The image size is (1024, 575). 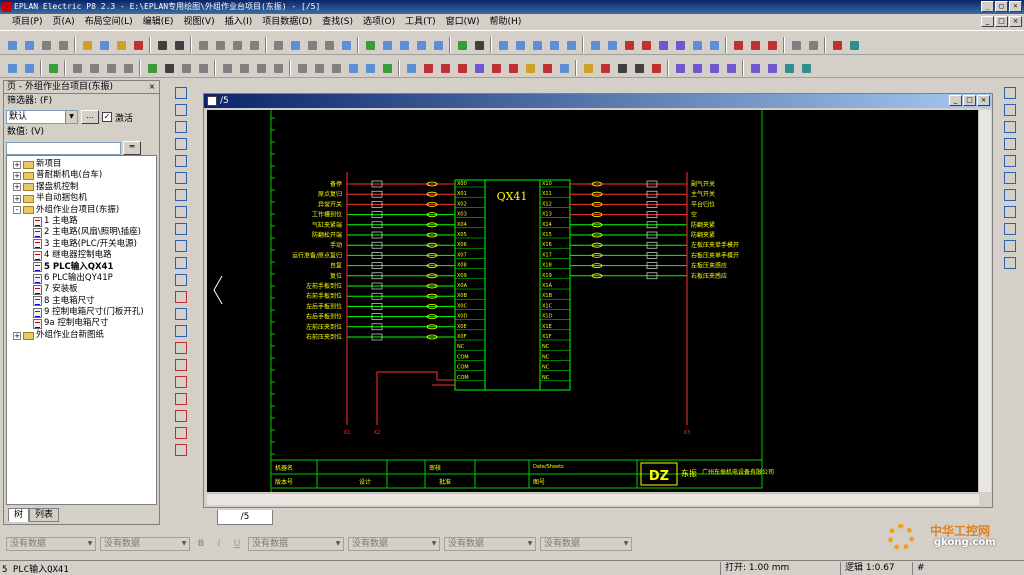 I want to click on mdi-minimize-button: _, so click(x=987, y=21).